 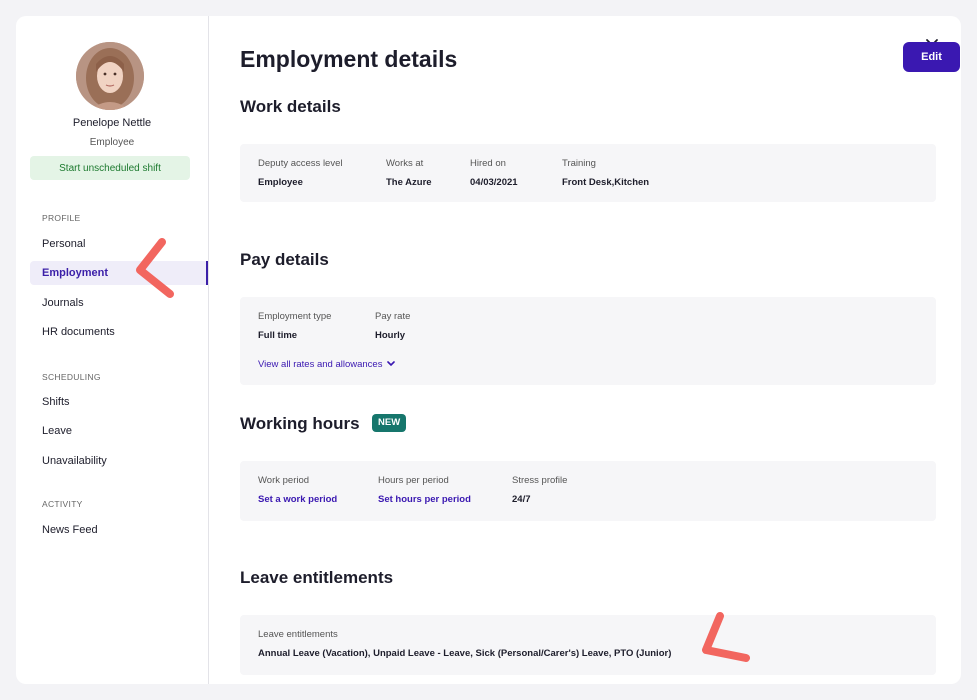 What do you see at coordinates (119, 273) in the screenshot?
I see `sidebar-item-employment: Employment` at bounding box center [119, 273].